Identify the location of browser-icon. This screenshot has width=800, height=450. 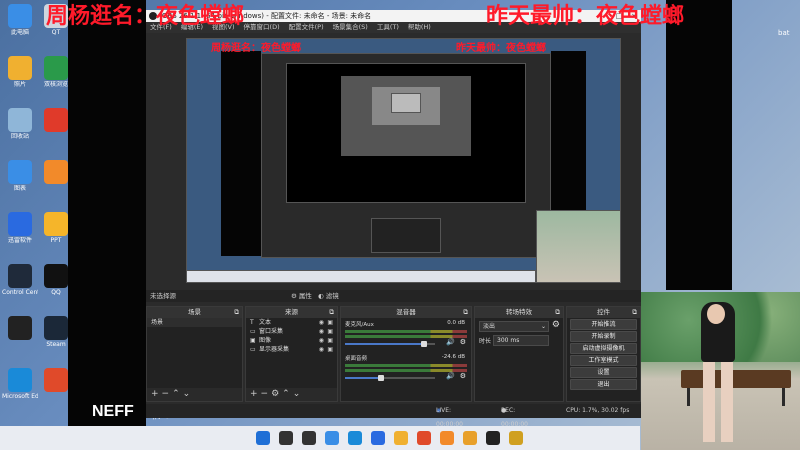
(56, 68).